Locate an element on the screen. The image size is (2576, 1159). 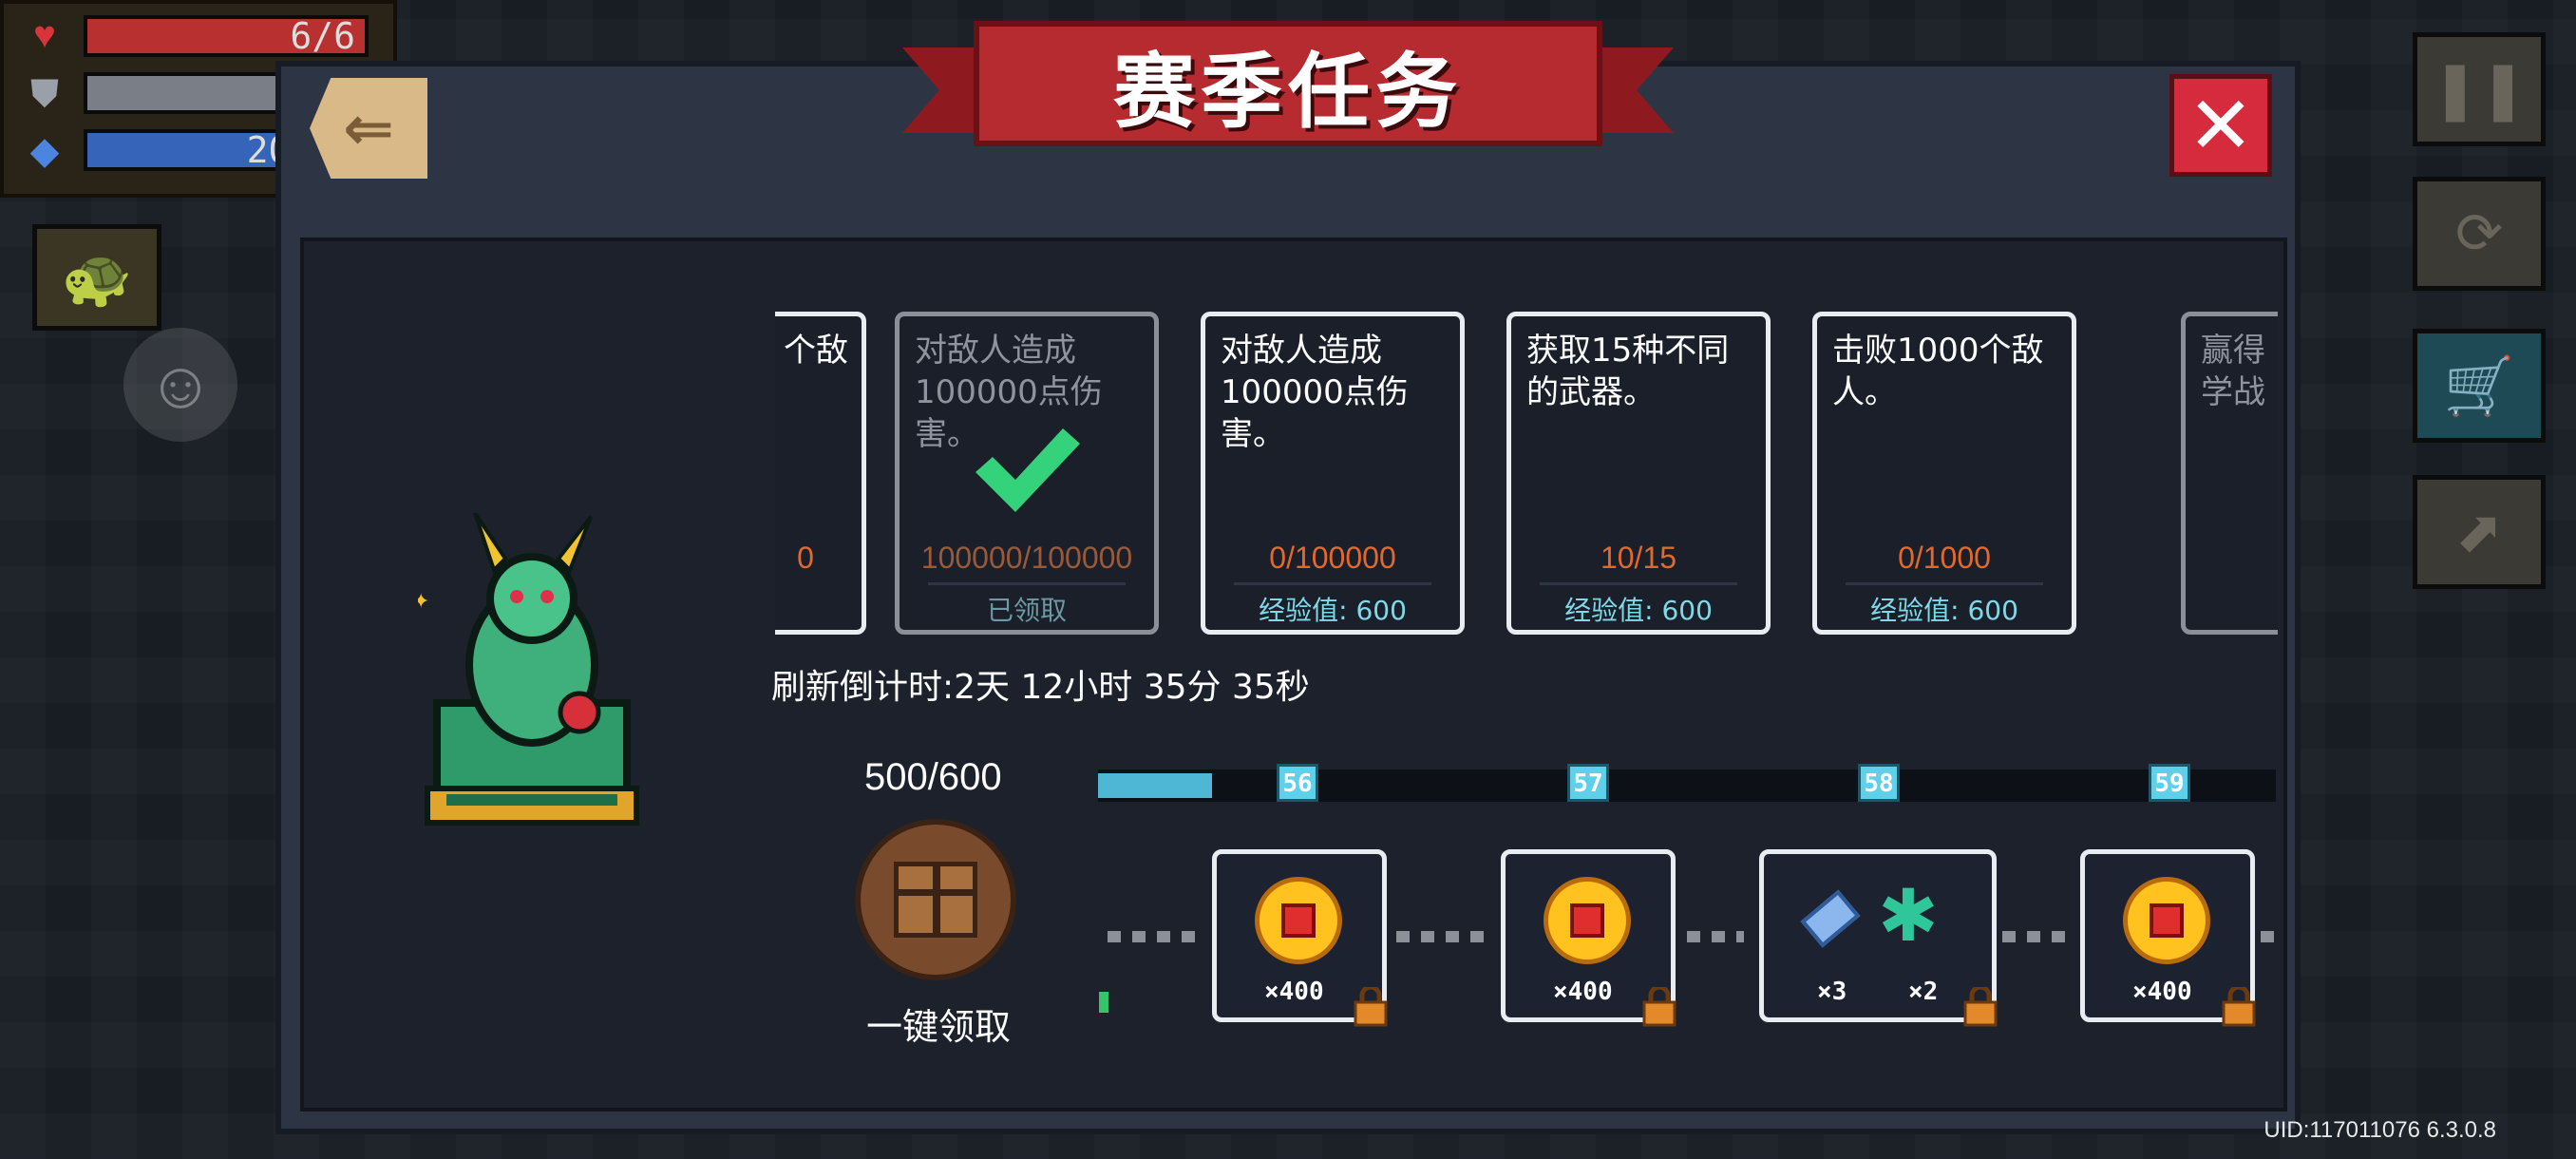
energy-icon: ◆ is located at coordinates (44, 151).